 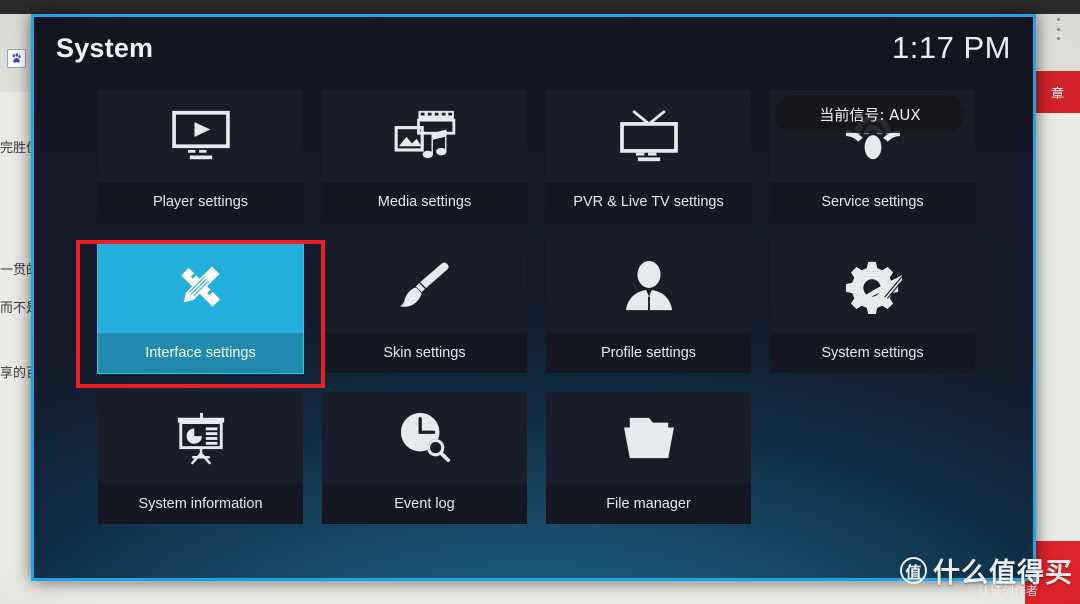 What do you see at coordinates (872, 136) in the screenshot?
I see `satellite-dish-icon` at bounding box center [872, 136].